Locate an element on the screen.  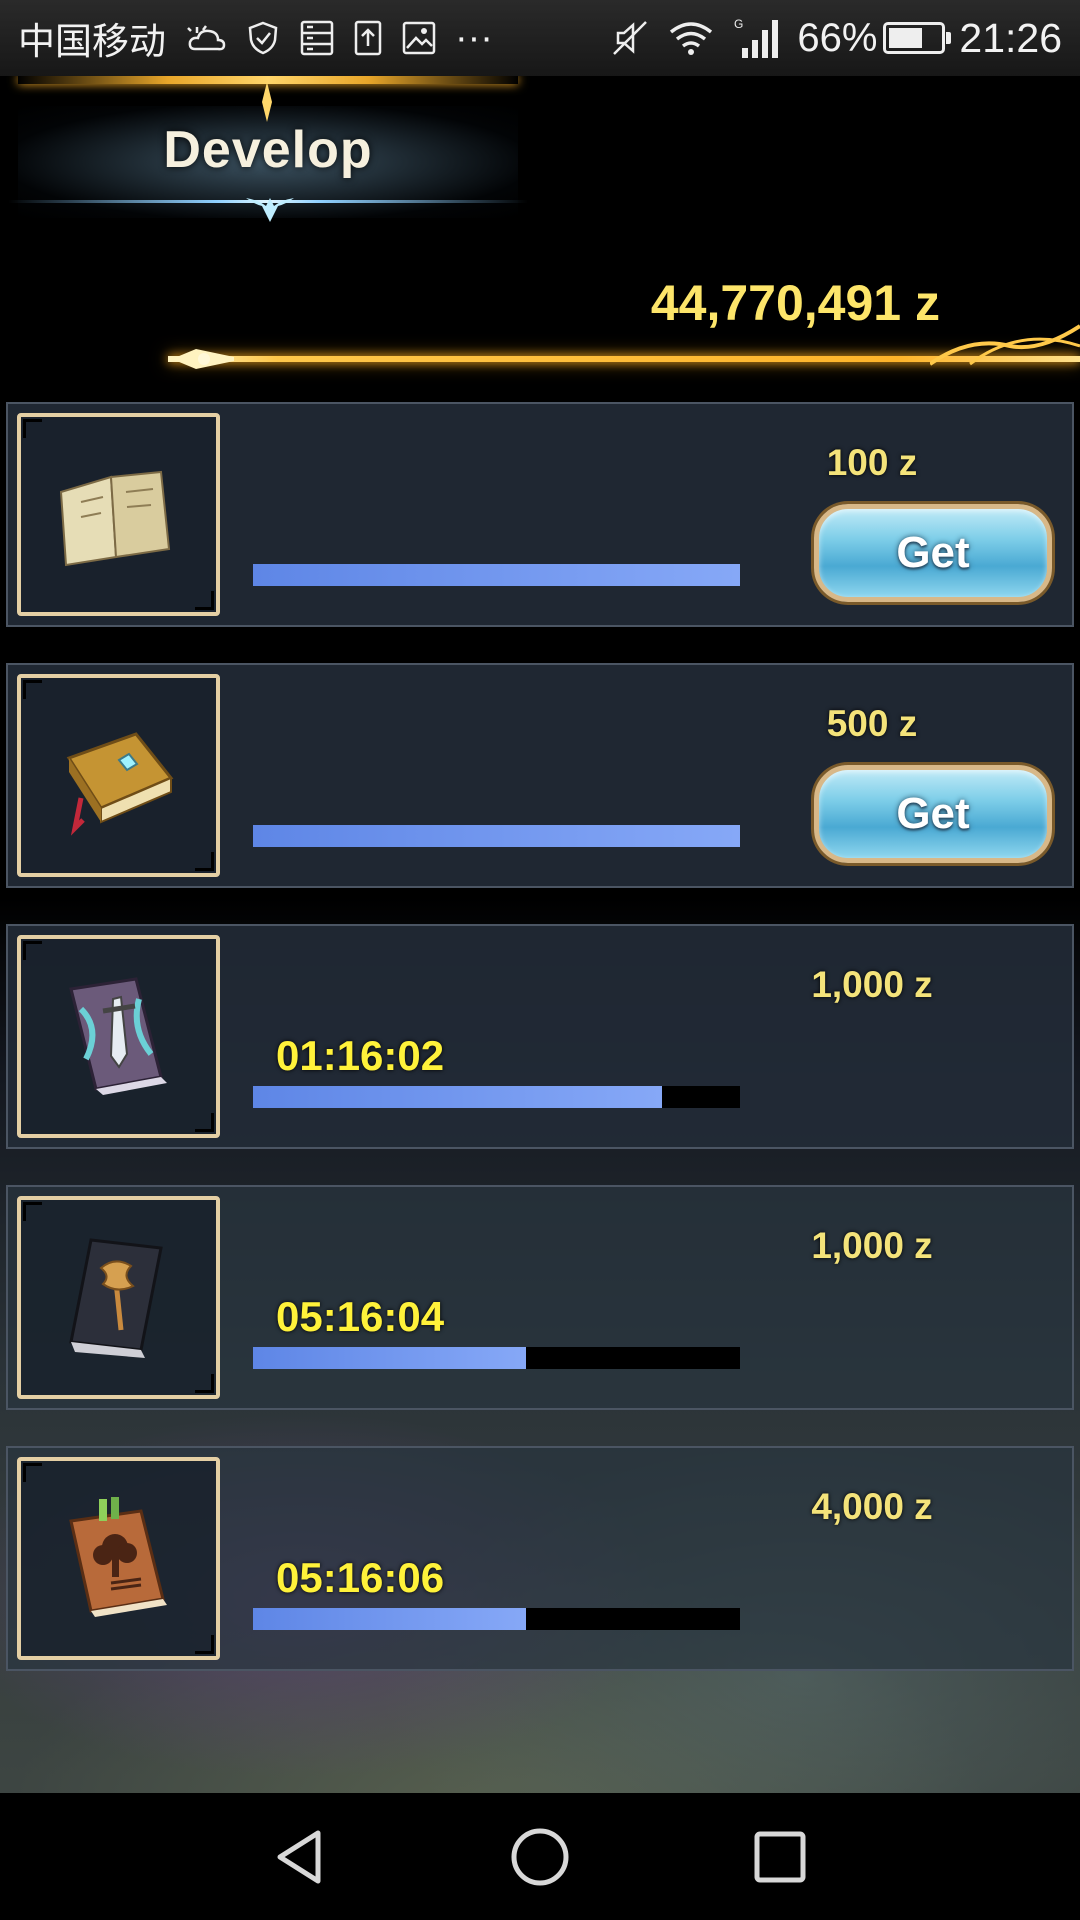
security-shield-icon is located at coordinates (263, 38).